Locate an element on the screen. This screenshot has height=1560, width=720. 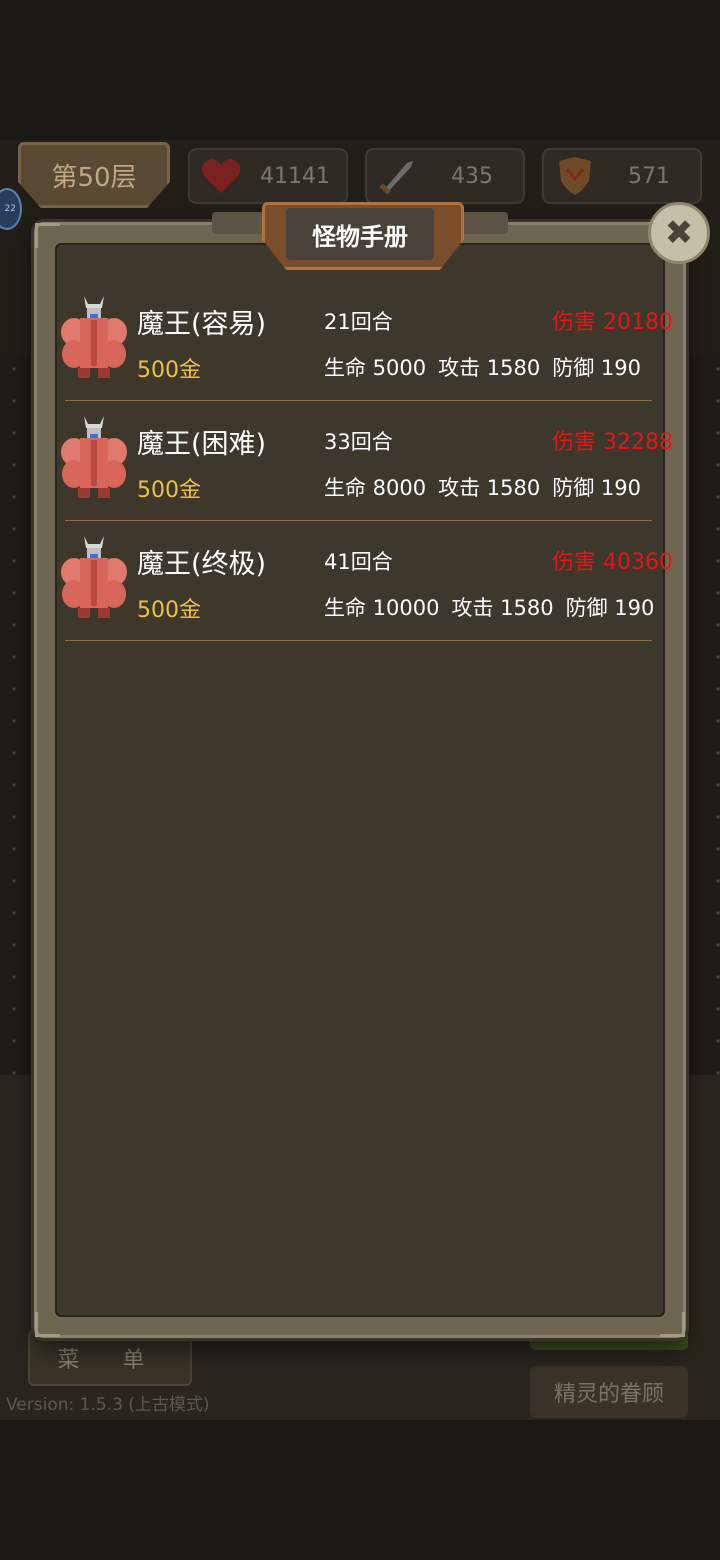
monster-name: 魔王(终极) is located at coordinates (202, 564).